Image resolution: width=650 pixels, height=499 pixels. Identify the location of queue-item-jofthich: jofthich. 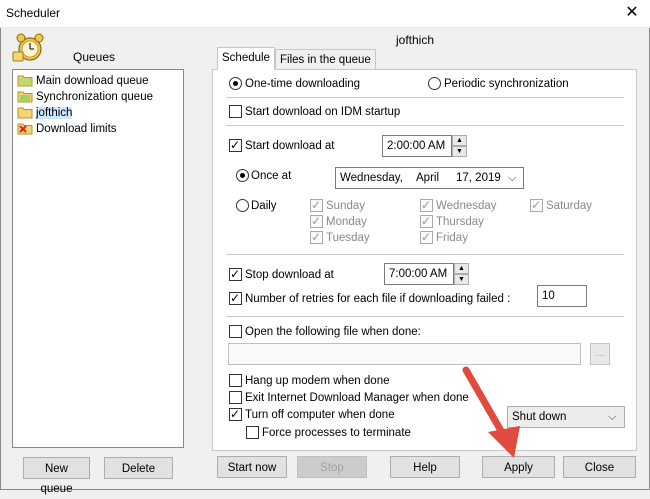
(45, 113).